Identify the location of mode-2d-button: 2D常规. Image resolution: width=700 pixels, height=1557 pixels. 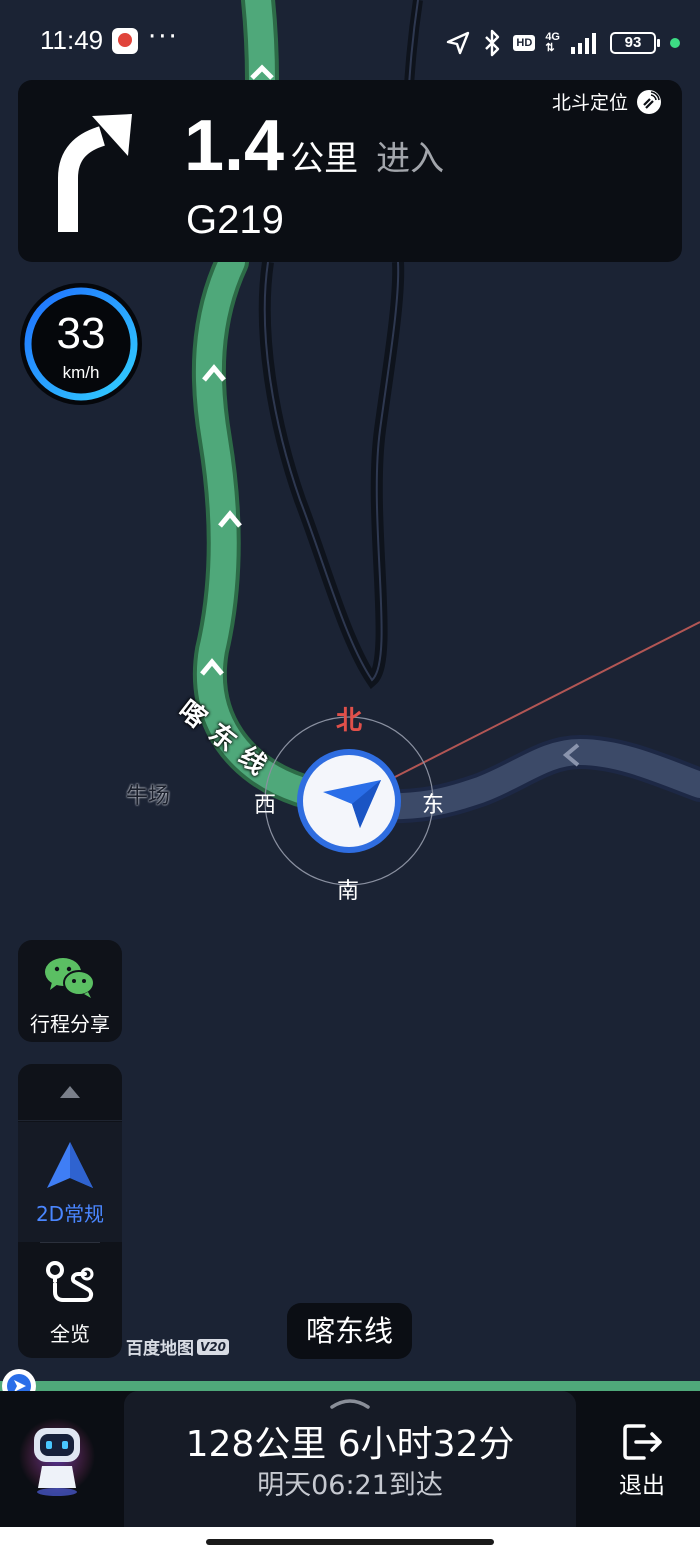
(70, 1182).